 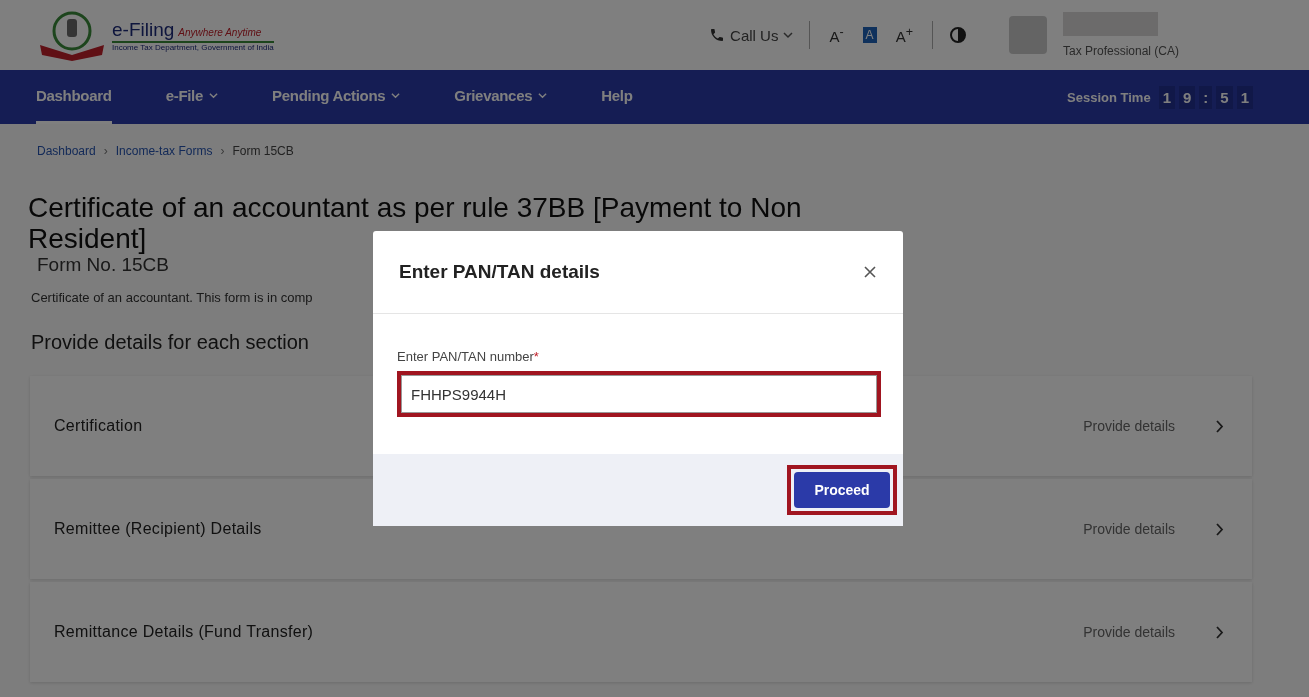 What do you see at coordinates (842, 490) in the screenshot?
I see `proceed-button: Proceed` at bounding box center [842, 490].